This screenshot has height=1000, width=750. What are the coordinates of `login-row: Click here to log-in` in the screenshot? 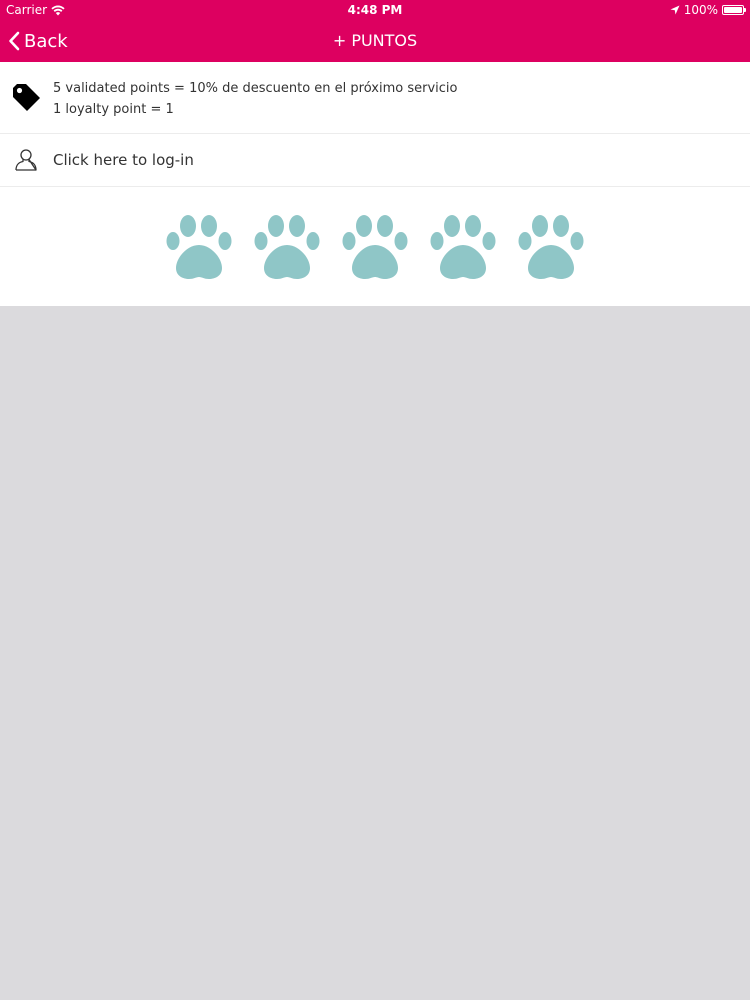 It's located at (375, 160).